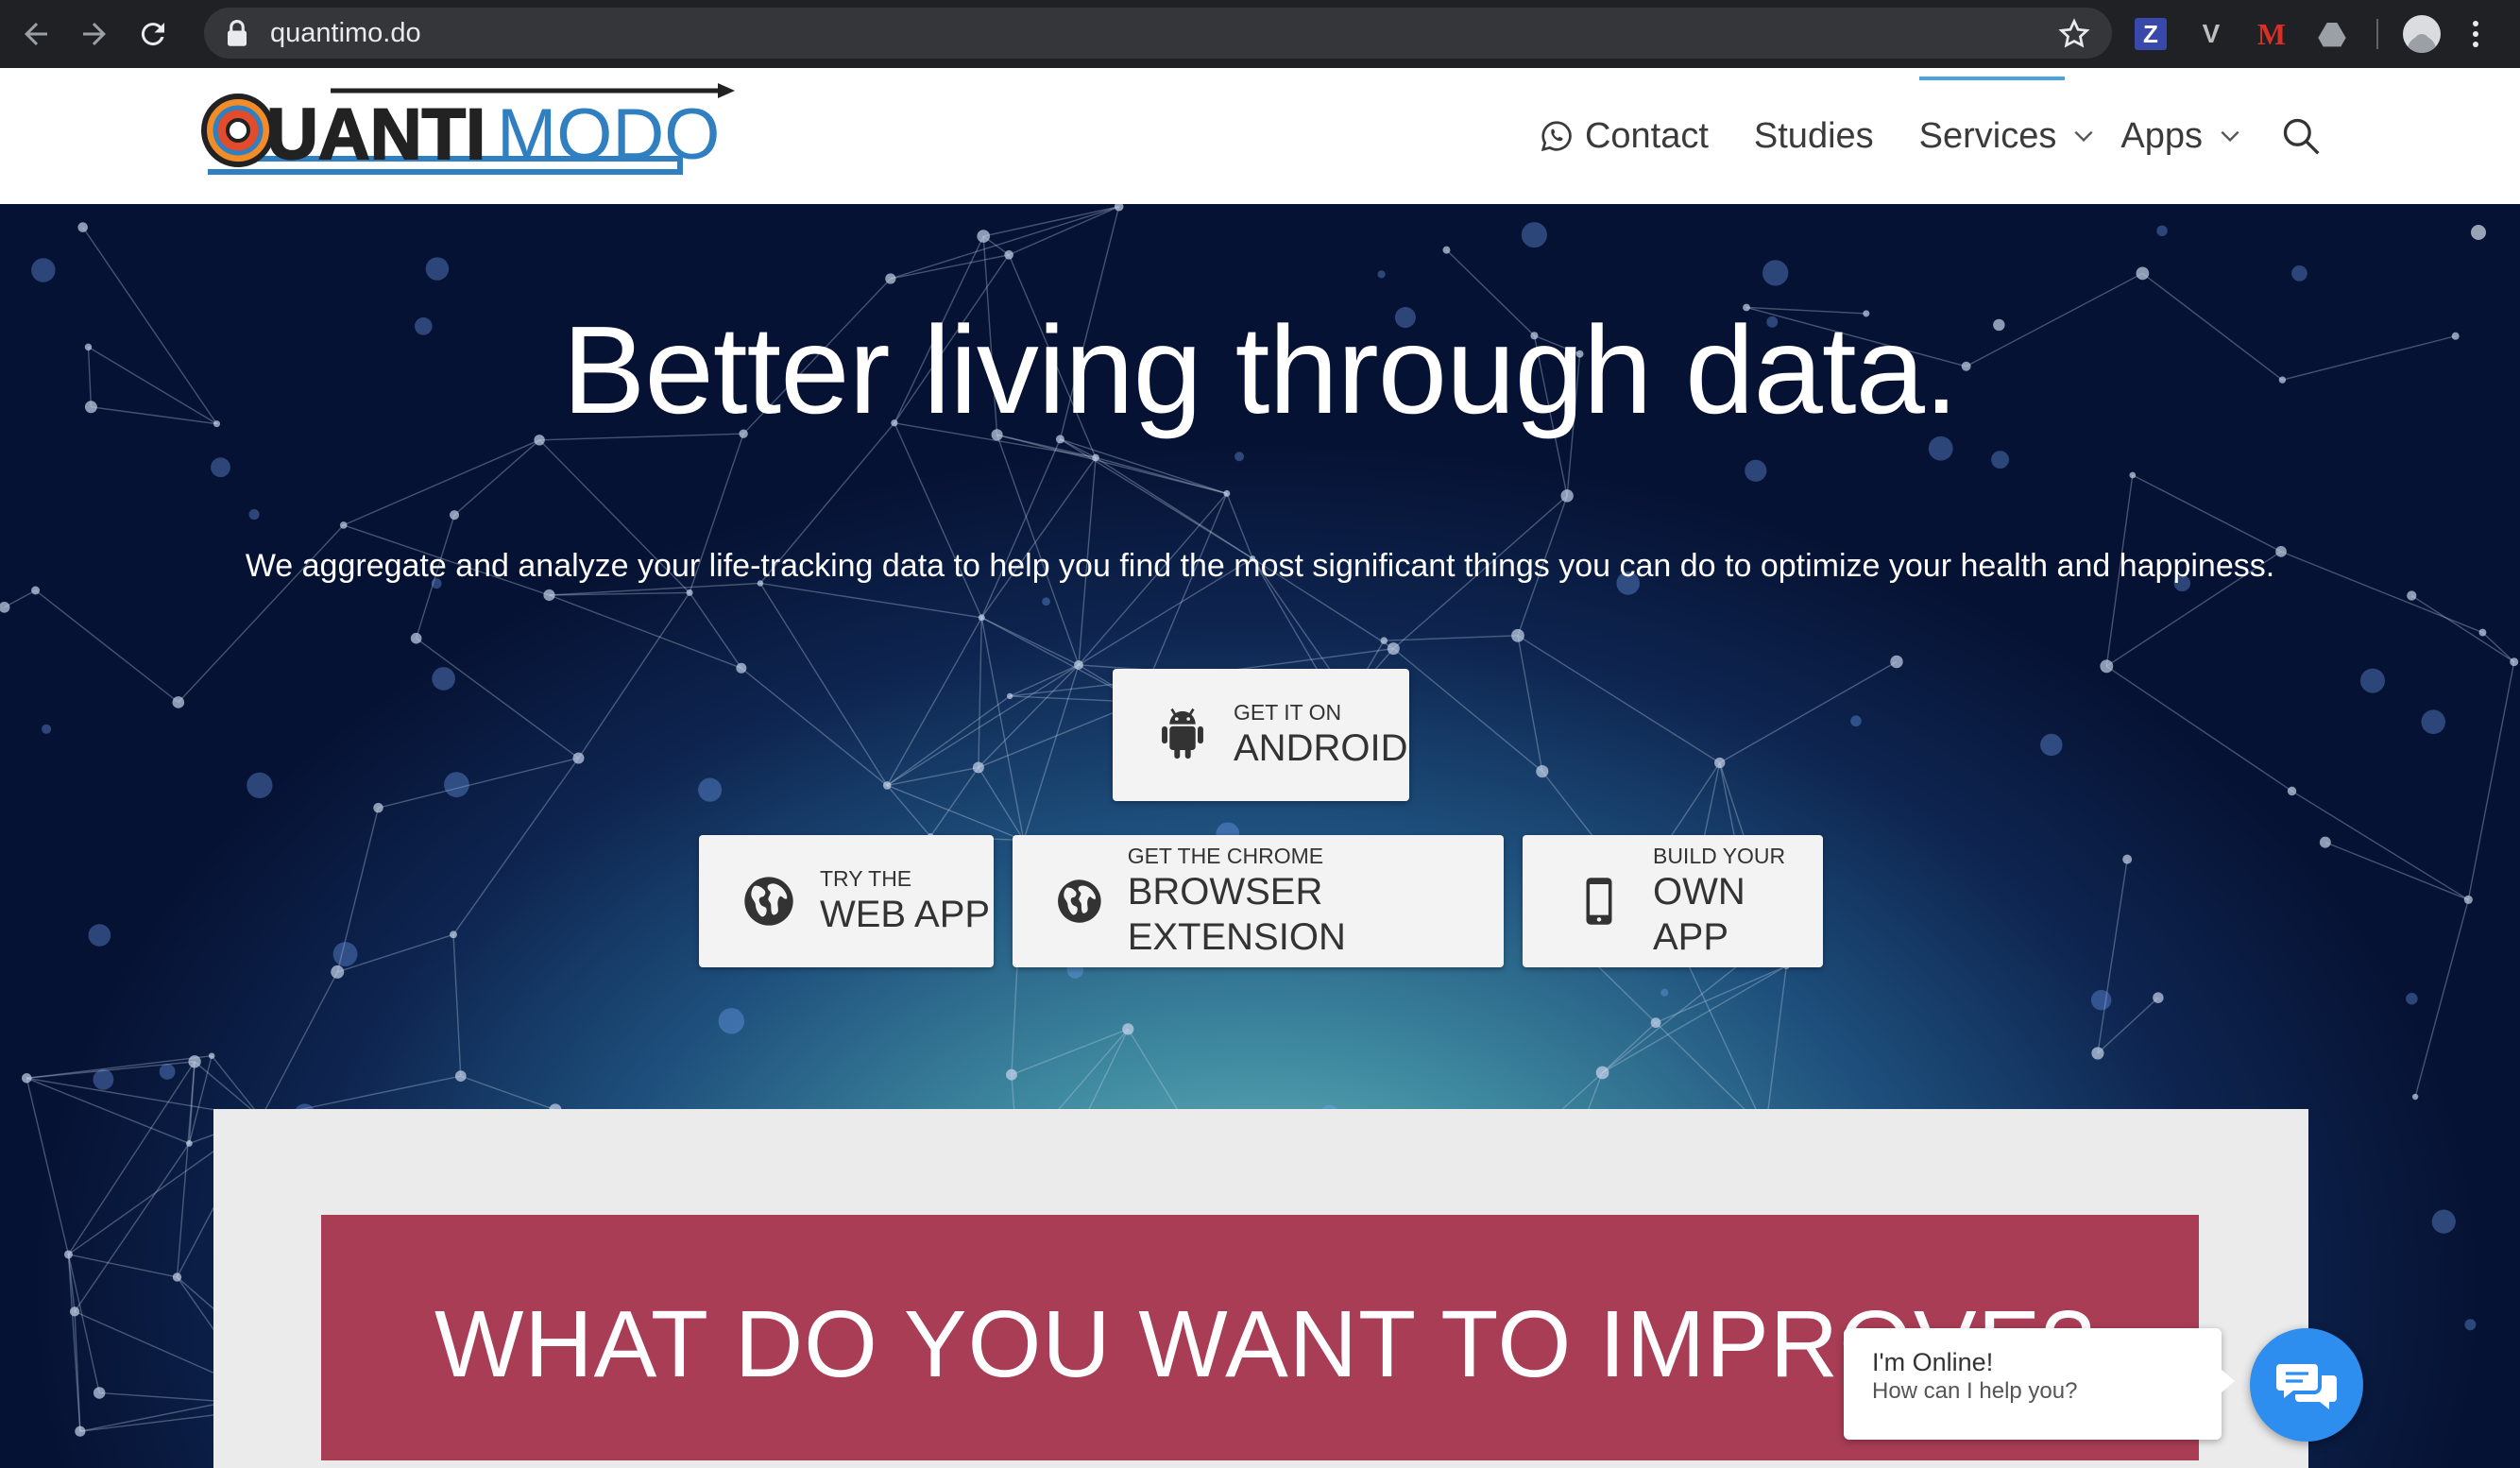  What do you see at coordinates (2074, 34) in the screenshot?
I see `bookmark-star-icon` at bounding box center [2074, 34].